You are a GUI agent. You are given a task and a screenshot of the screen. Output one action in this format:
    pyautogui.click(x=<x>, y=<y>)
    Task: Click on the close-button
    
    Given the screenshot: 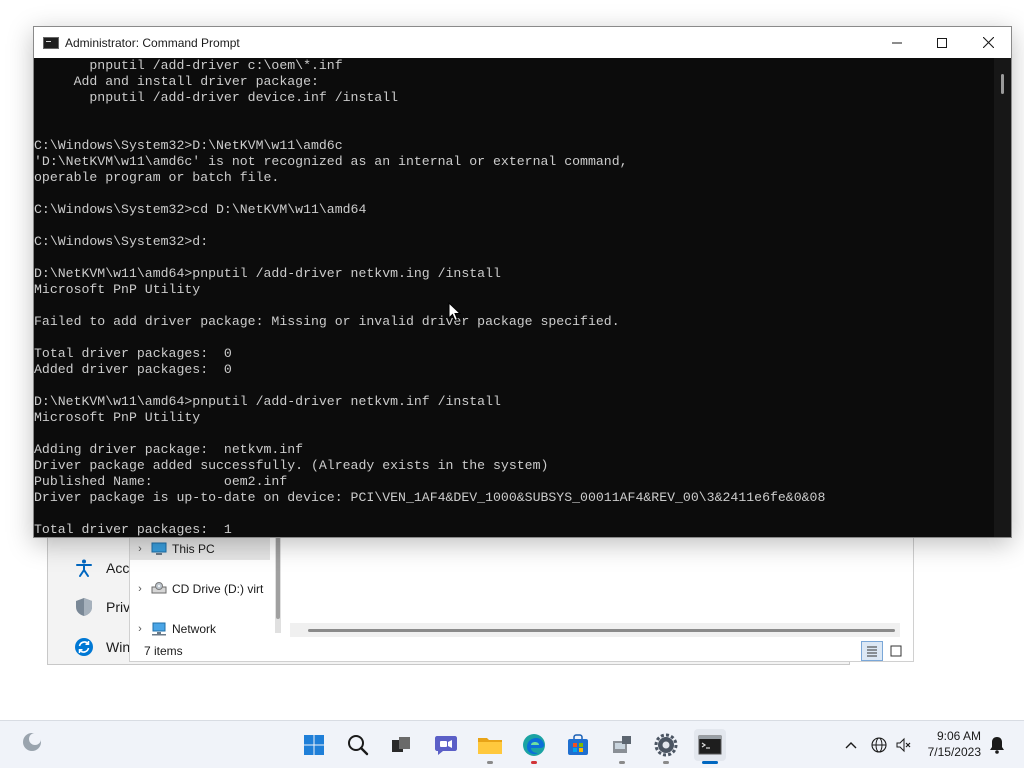 What is the action you would take?
    pyautogui.click(x=988, y=42)
    